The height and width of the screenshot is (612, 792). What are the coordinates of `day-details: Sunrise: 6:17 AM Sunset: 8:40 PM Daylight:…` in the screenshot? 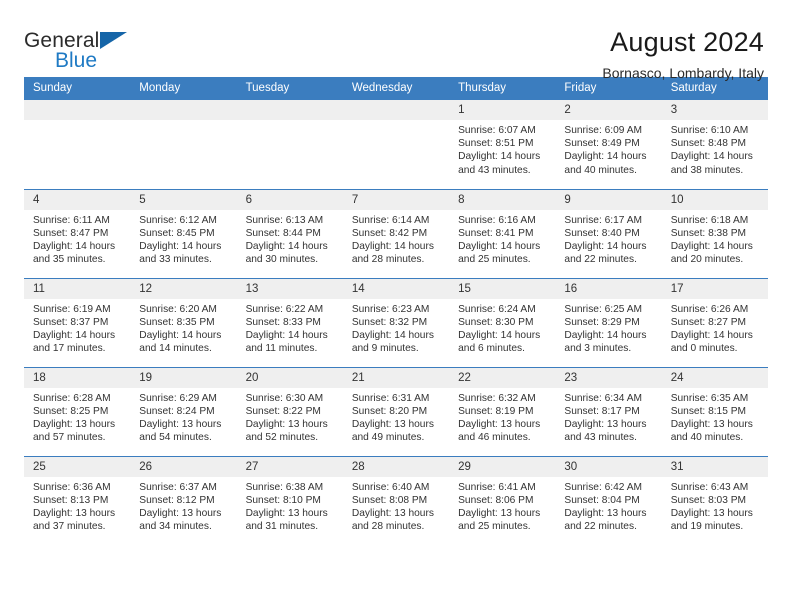 It's located at (608, 238).